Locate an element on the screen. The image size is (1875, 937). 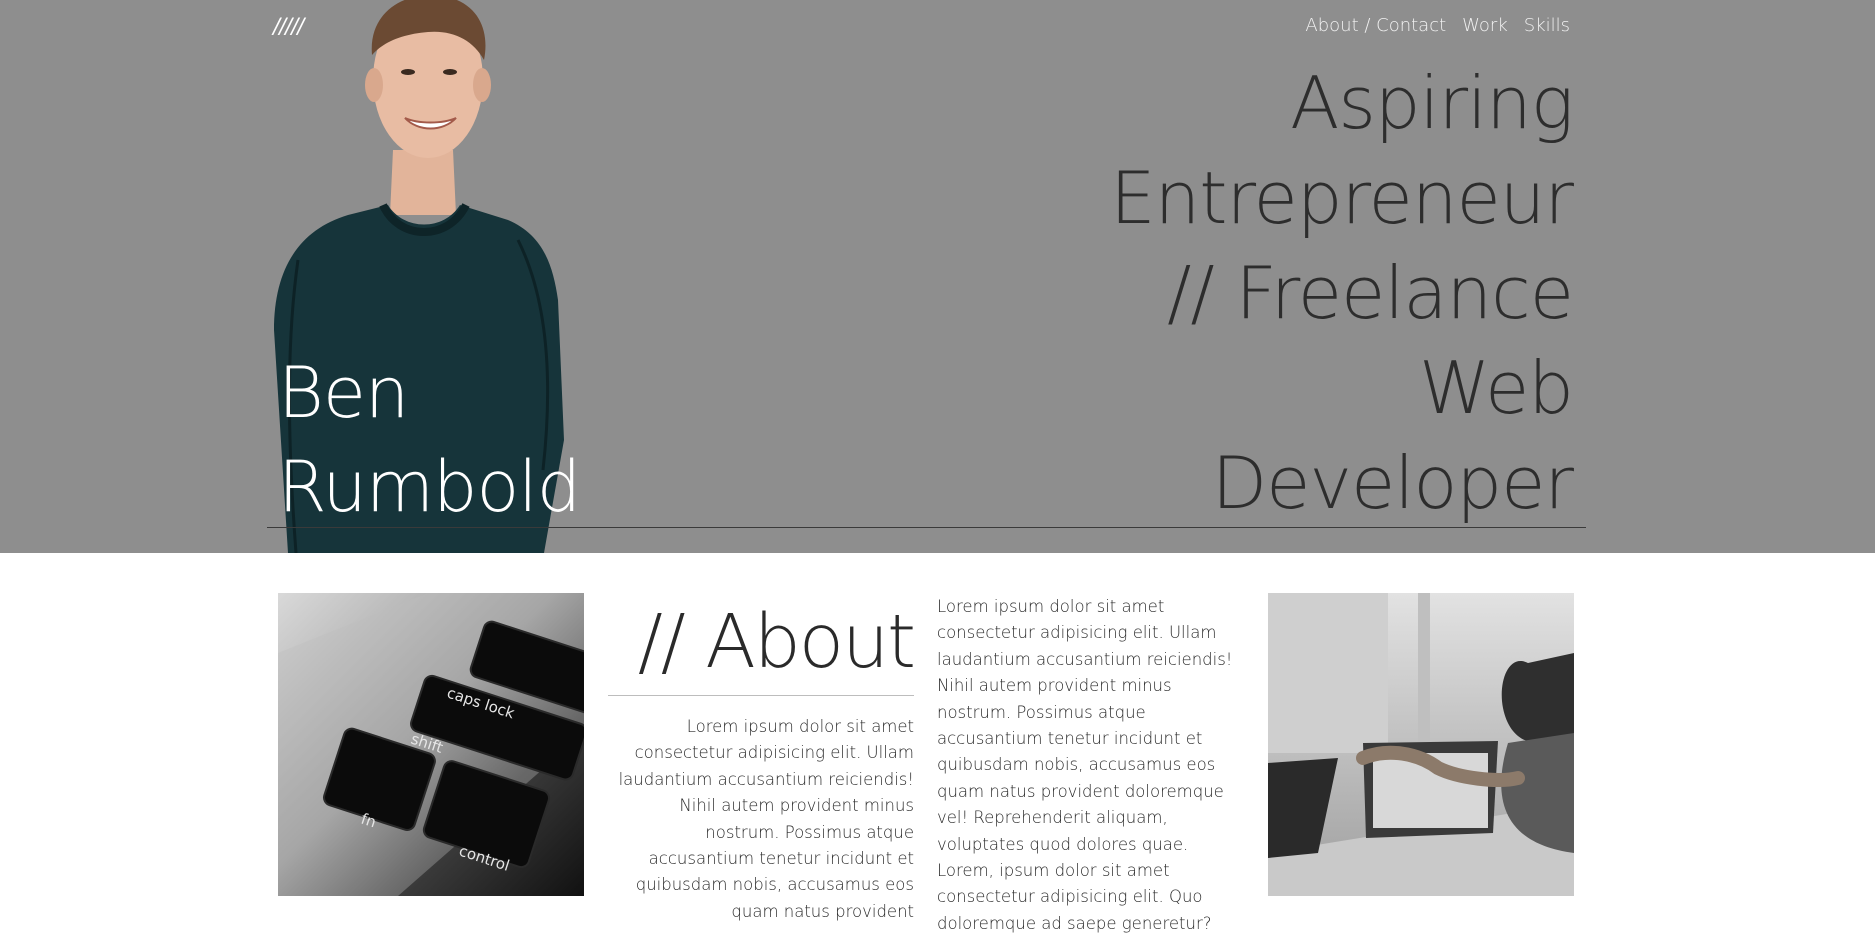
tagline-line: Developer is located at coordinates (1392, 483).